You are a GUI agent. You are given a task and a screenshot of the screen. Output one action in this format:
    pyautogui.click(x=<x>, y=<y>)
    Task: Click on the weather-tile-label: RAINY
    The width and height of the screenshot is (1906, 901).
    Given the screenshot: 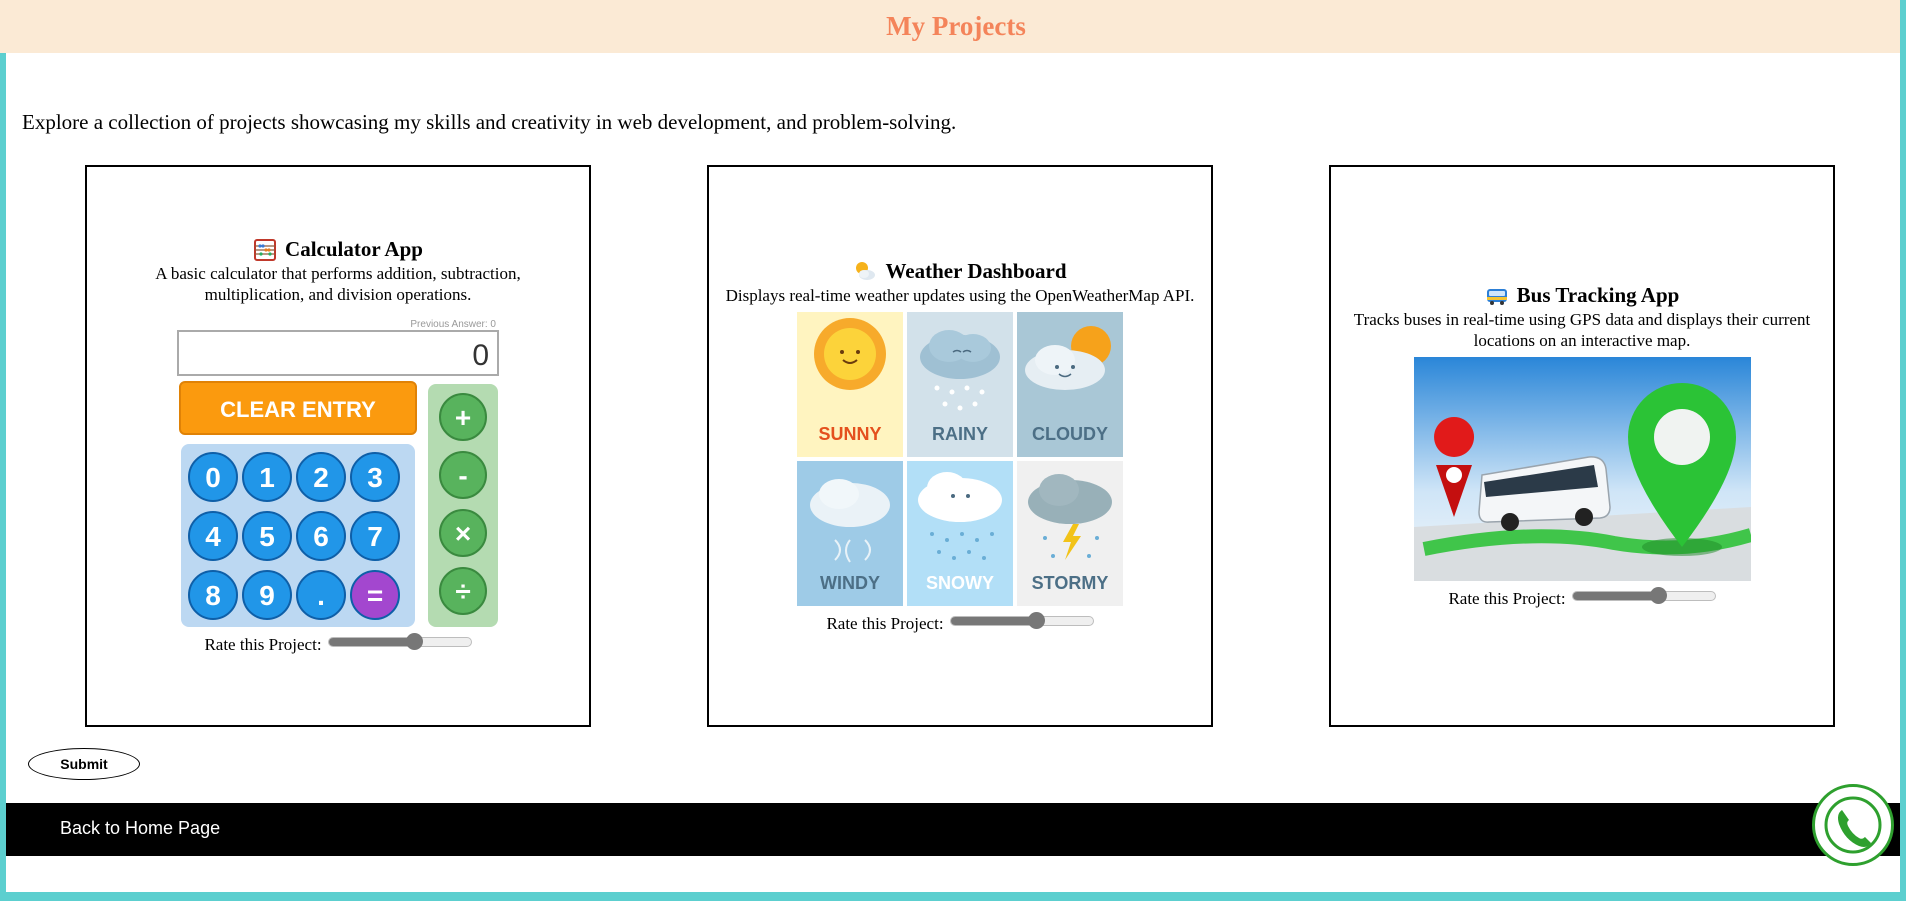 What is the action you would take?
    pyautogui.click(x=960, y=434)
    